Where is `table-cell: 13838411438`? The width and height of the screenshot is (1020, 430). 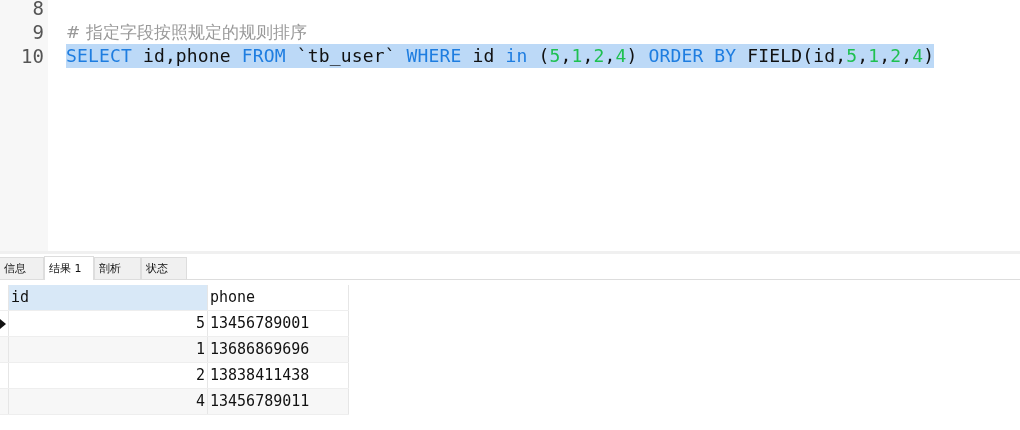 table-cell: 13838411438 is located at coordinates (278, 375).